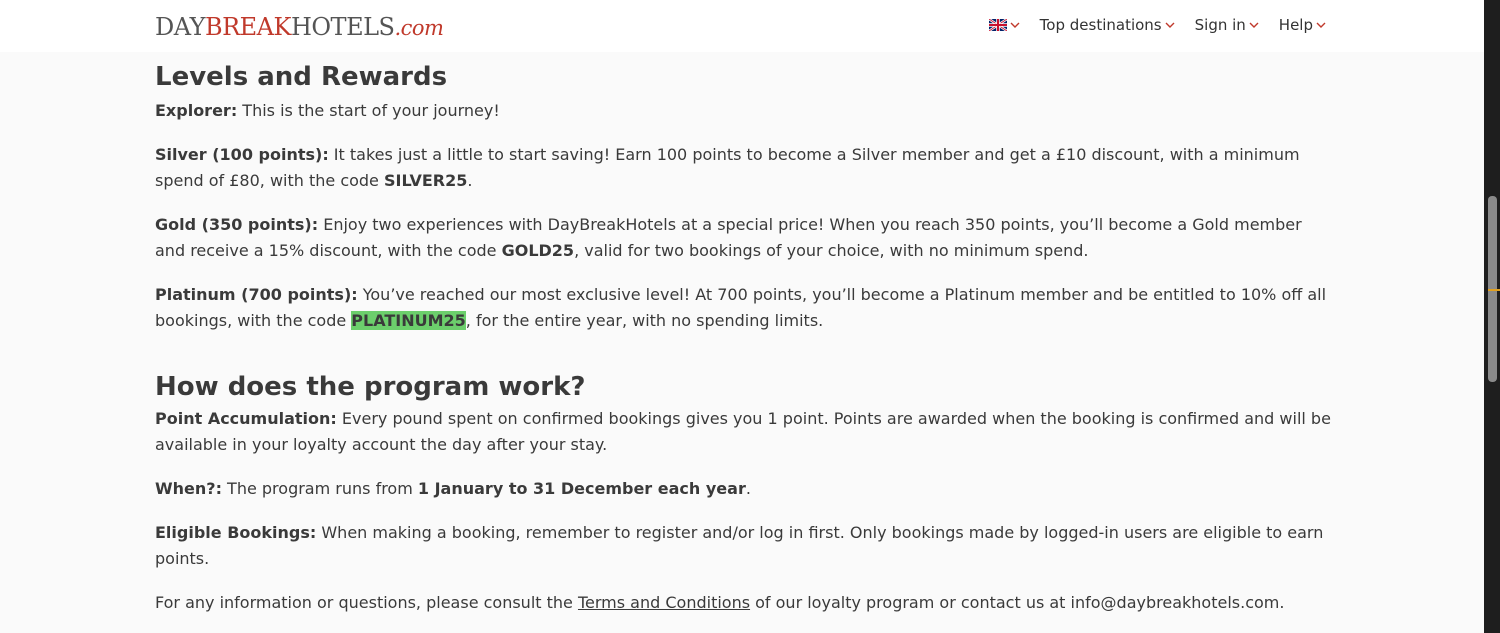 This screenshot has height=633, width=1500. Describe the element at coordinates (319, 488) in the screenshot. I see `when-text: The program runs from` at that location.